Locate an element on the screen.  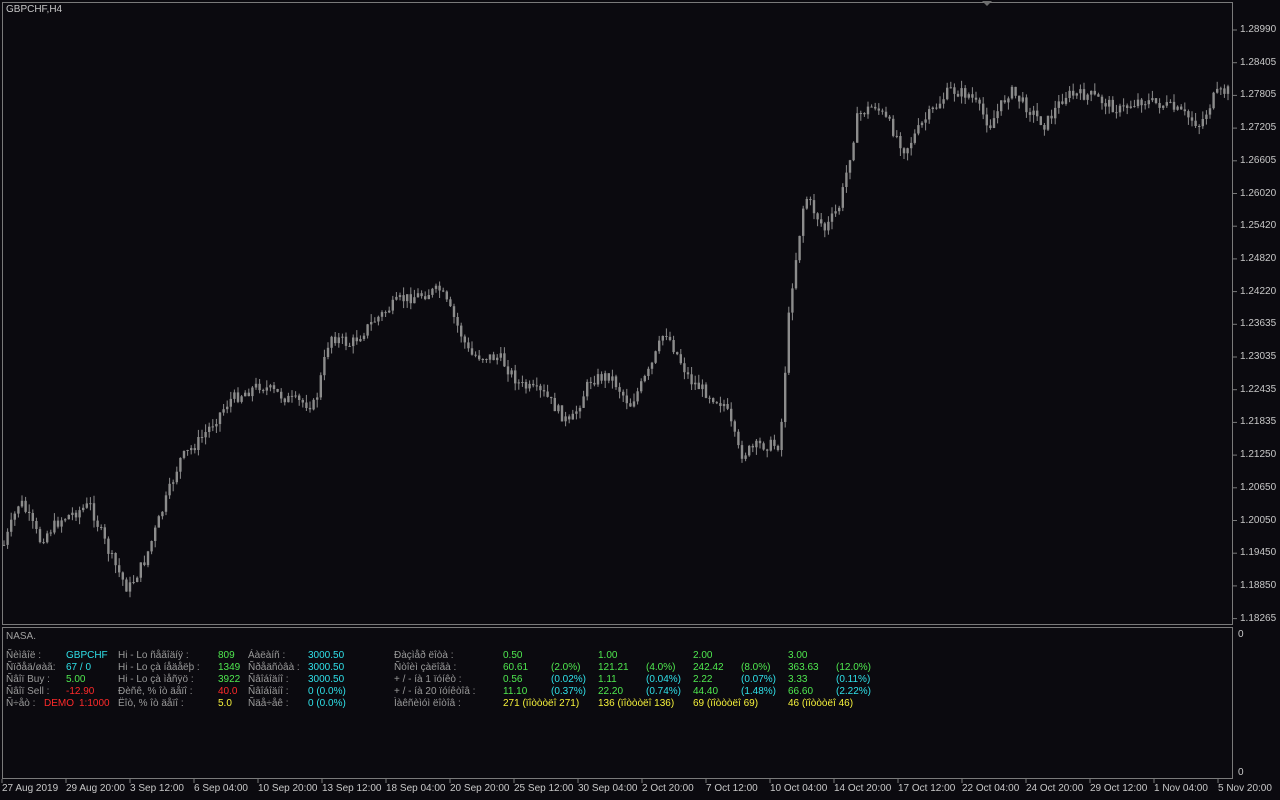
price-axis-label: 1.28990 is located at coordinates (1258, 29).